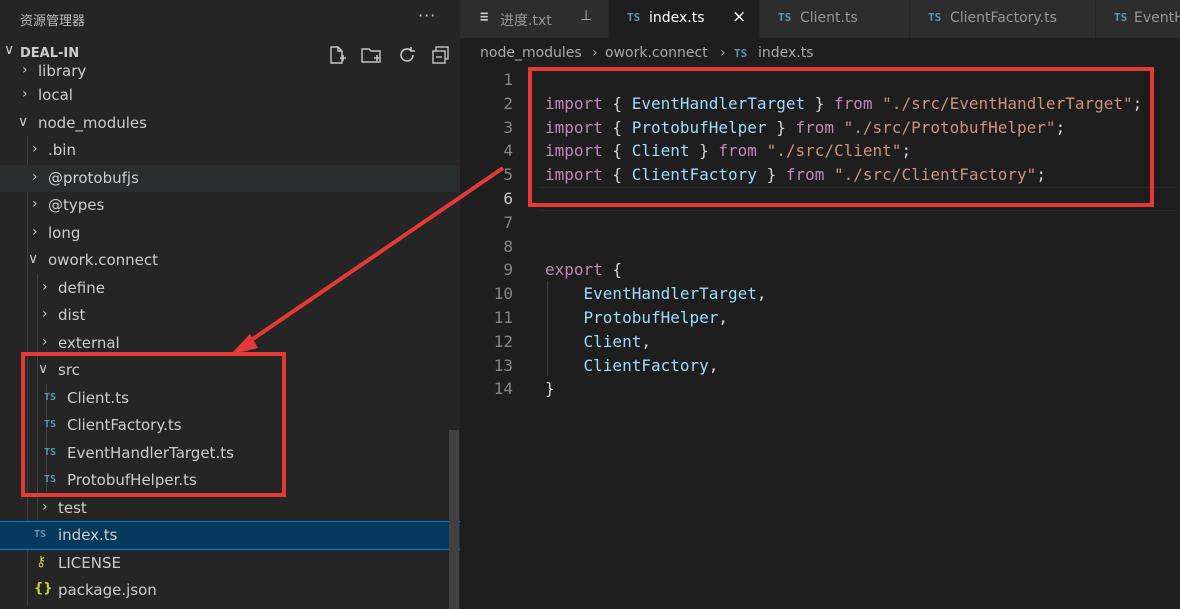 The height and width of the screenshot is (609, 1180). Describe the element at coordinates (230, 233) in the screenshot. I see `tree-folder-long: › long` at that location.